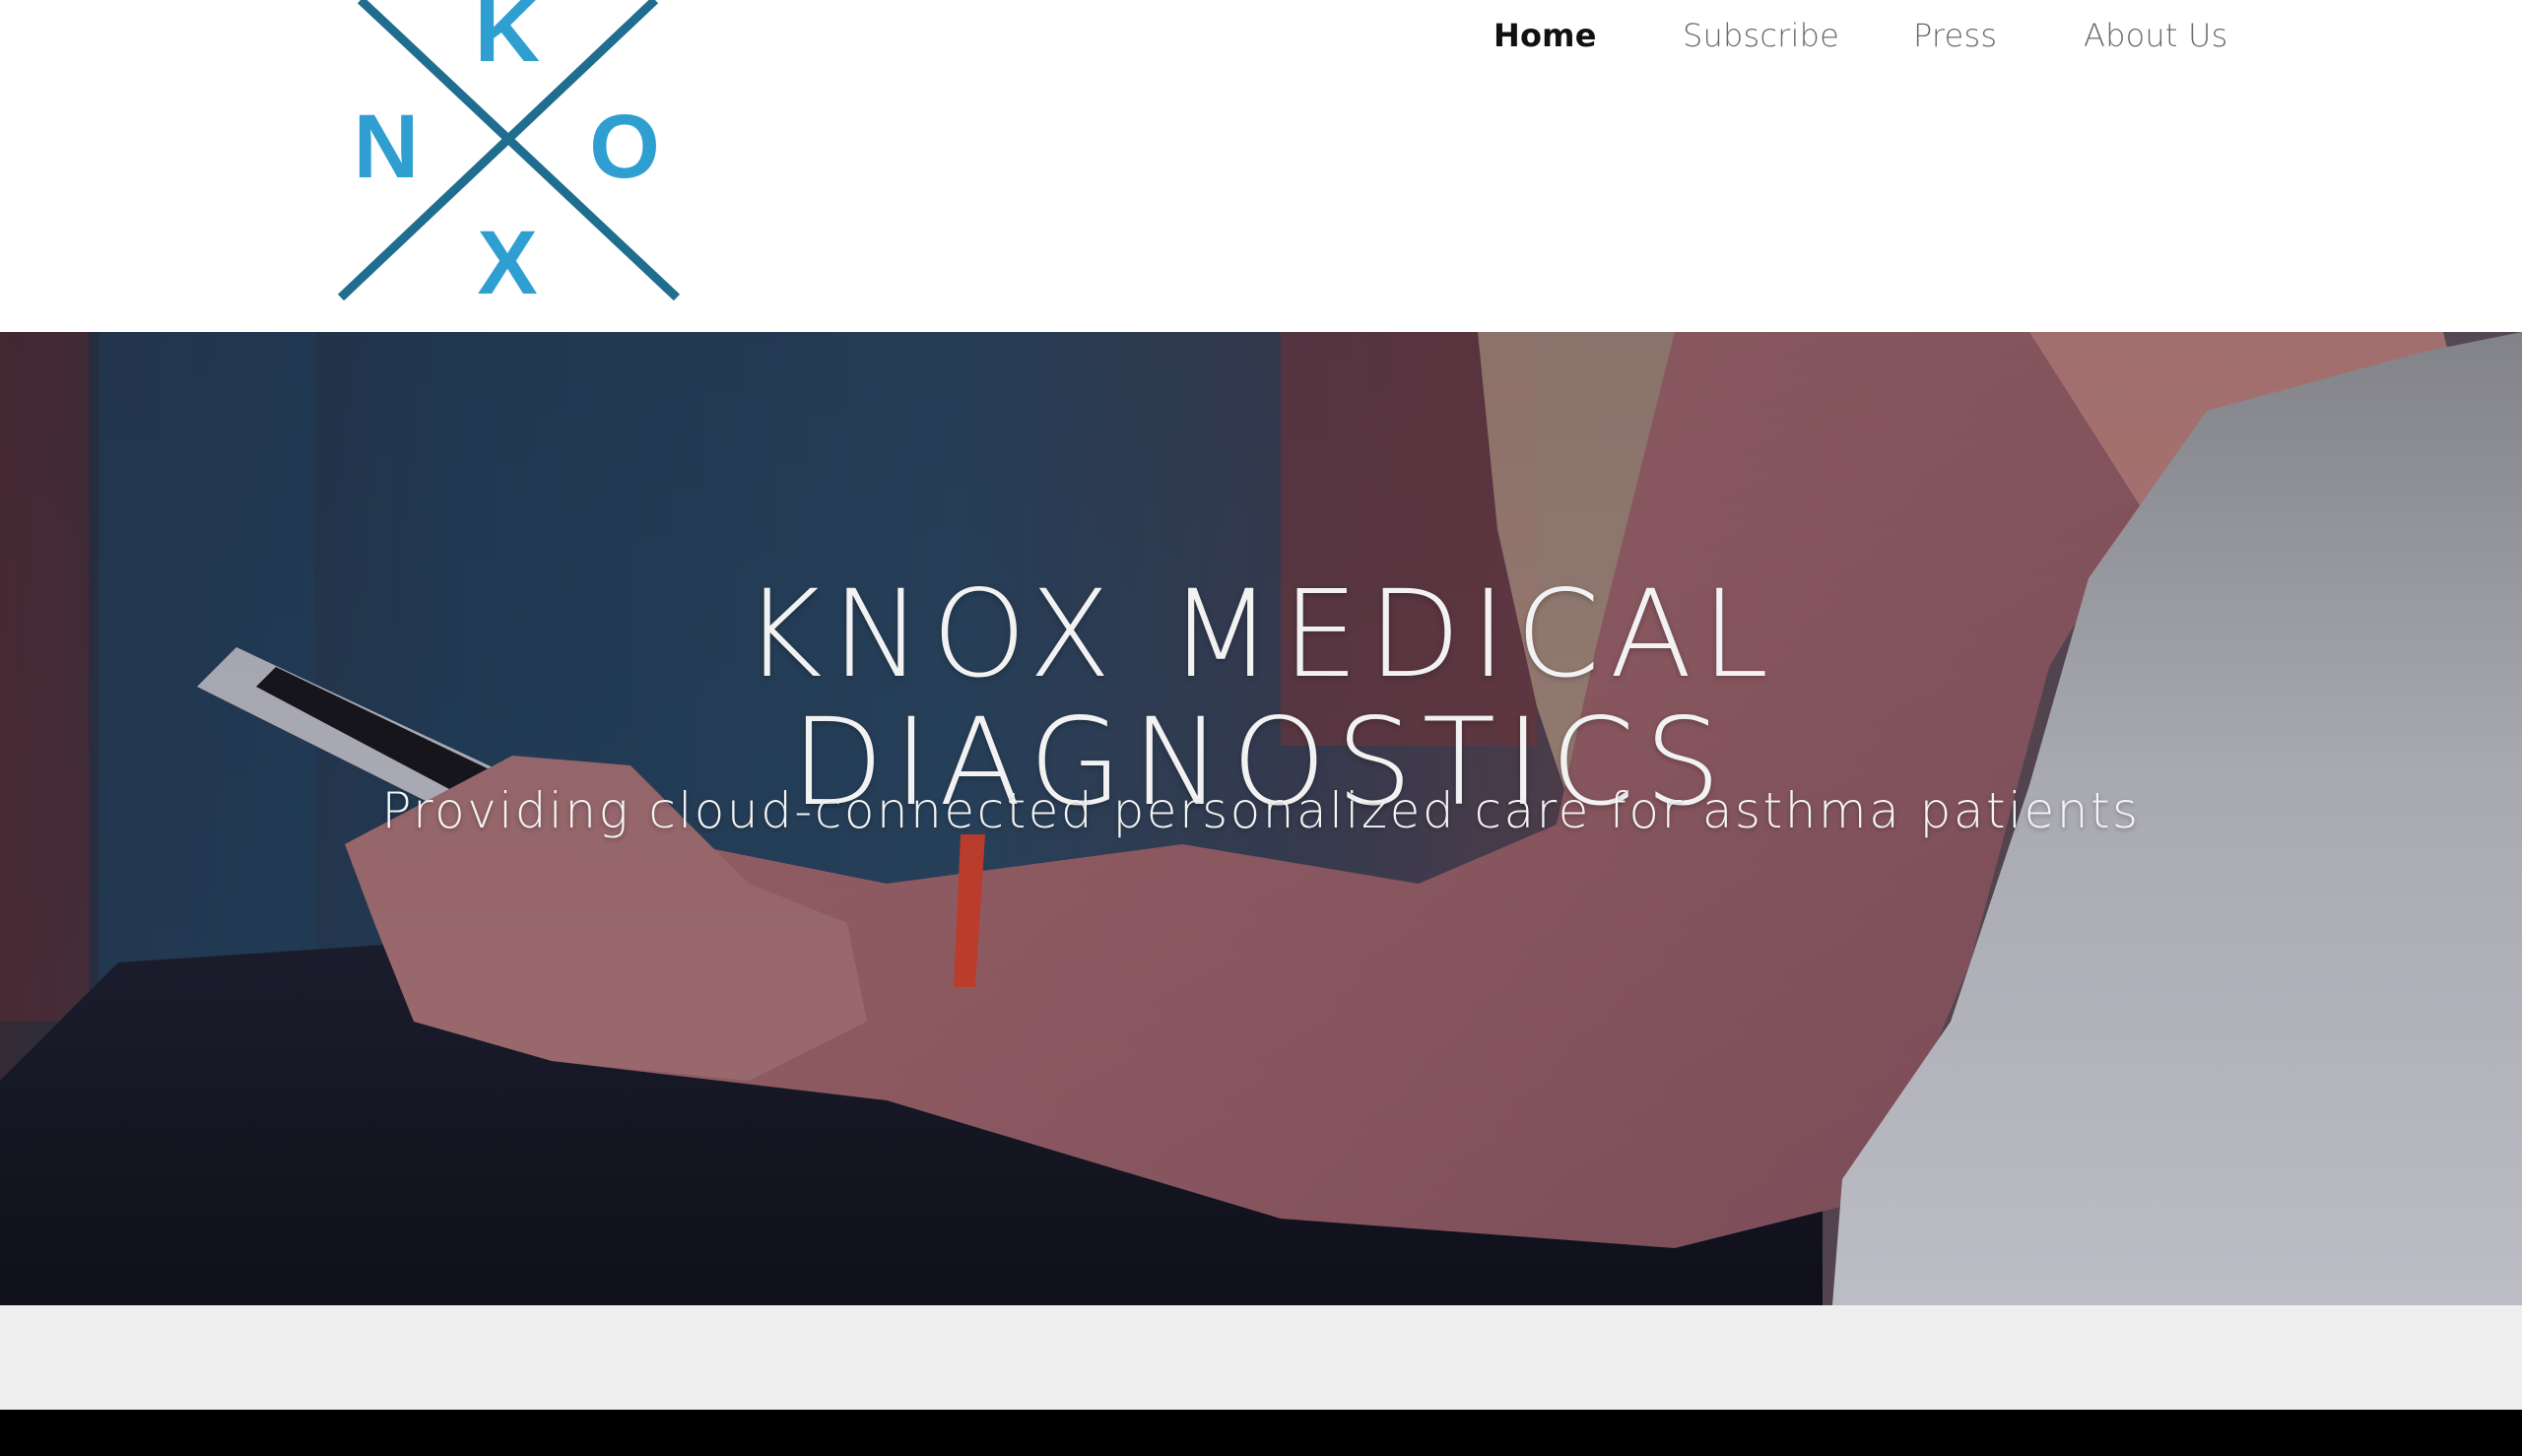 The height and width of the screenshot is (1456, 2522). I want to click on logo-letter-top: K, so click(507, 40).